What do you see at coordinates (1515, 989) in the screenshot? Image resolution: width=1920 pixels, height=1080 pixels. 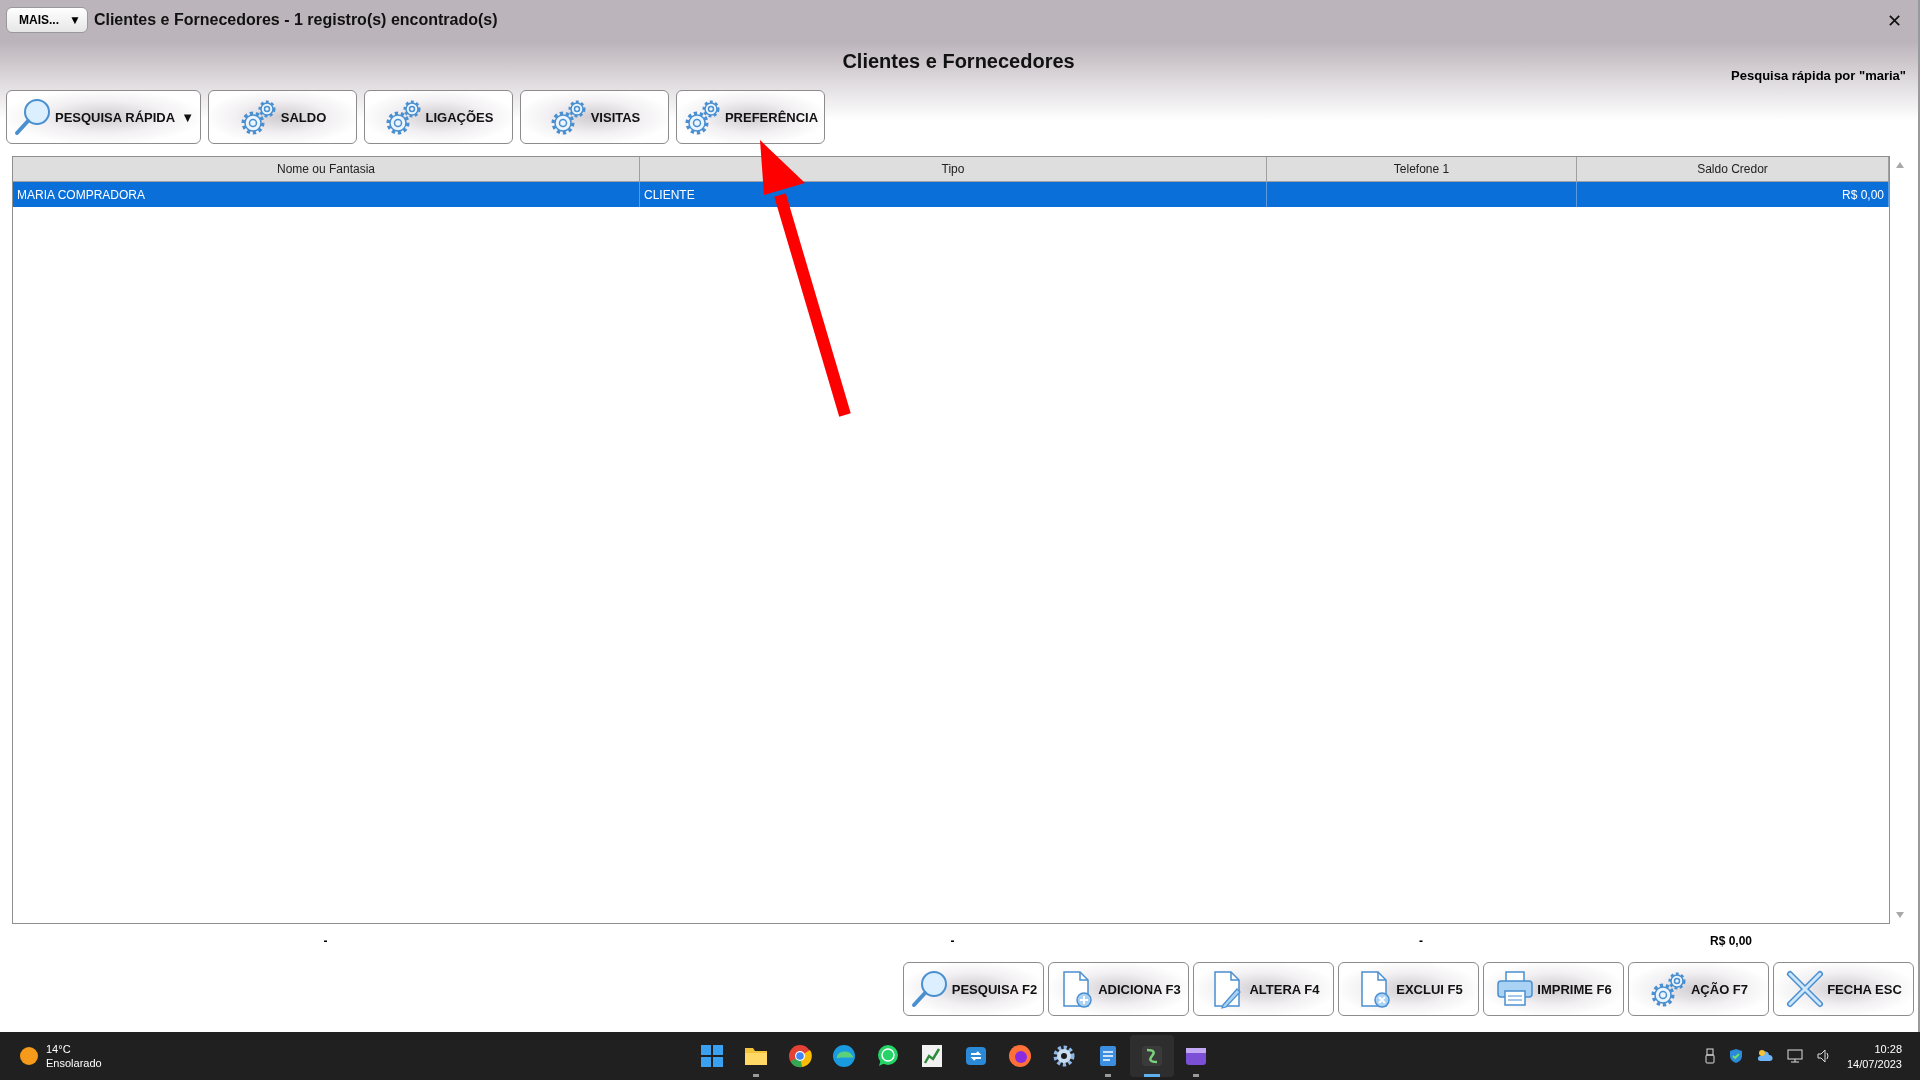 I see `printer-icon` at bounding box center [1515, 989].